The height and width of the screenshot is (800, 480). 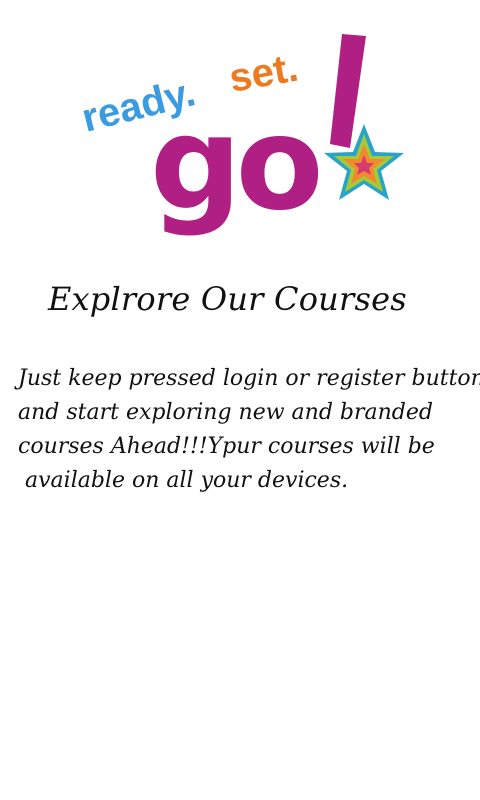 I want to click on logo-exclamation-bar, so click(x=348, y=91).